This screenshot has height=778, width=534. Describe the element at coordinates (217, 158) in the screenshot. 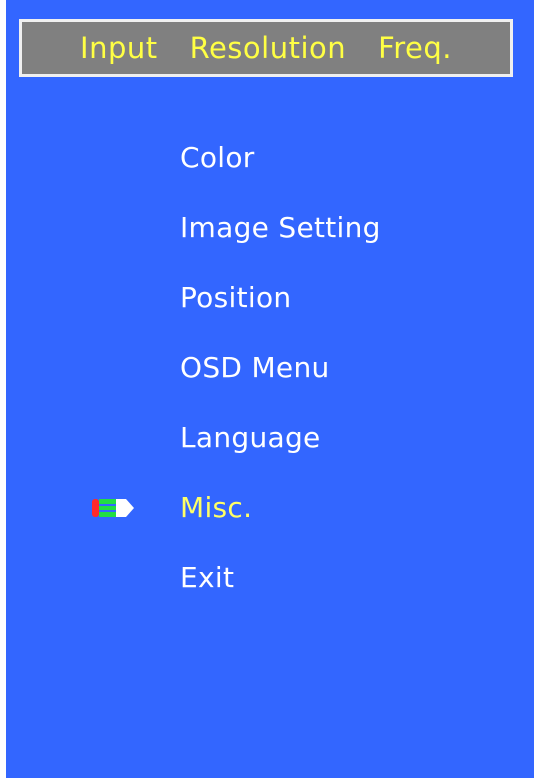

I see `menu-item-color: Color` at that location.